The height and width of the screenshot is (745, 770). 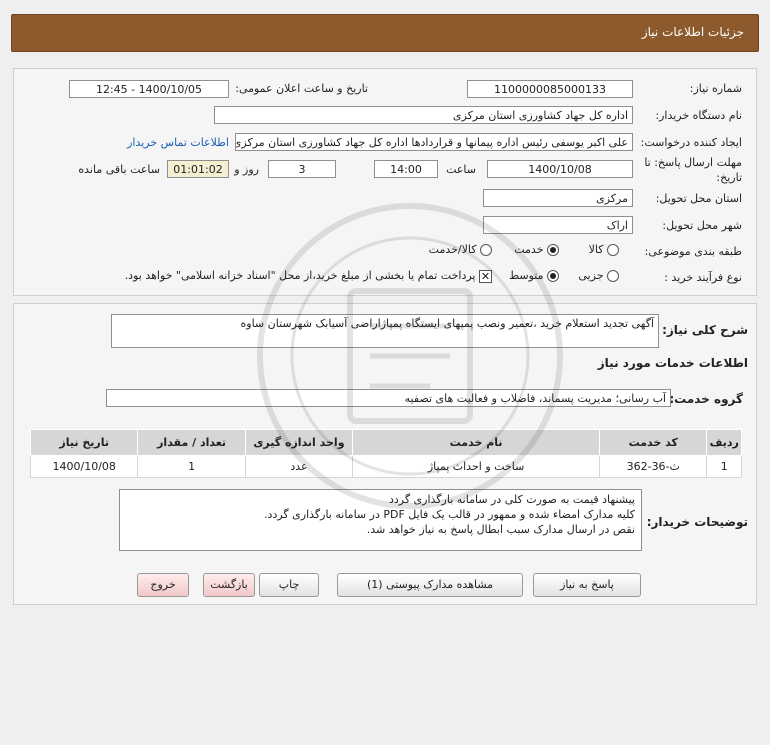 What do you see at coordinates (706, 399) in the screenshot?
I see `service-group-label: گروه خدمت:` at bounding box center [706, 399].